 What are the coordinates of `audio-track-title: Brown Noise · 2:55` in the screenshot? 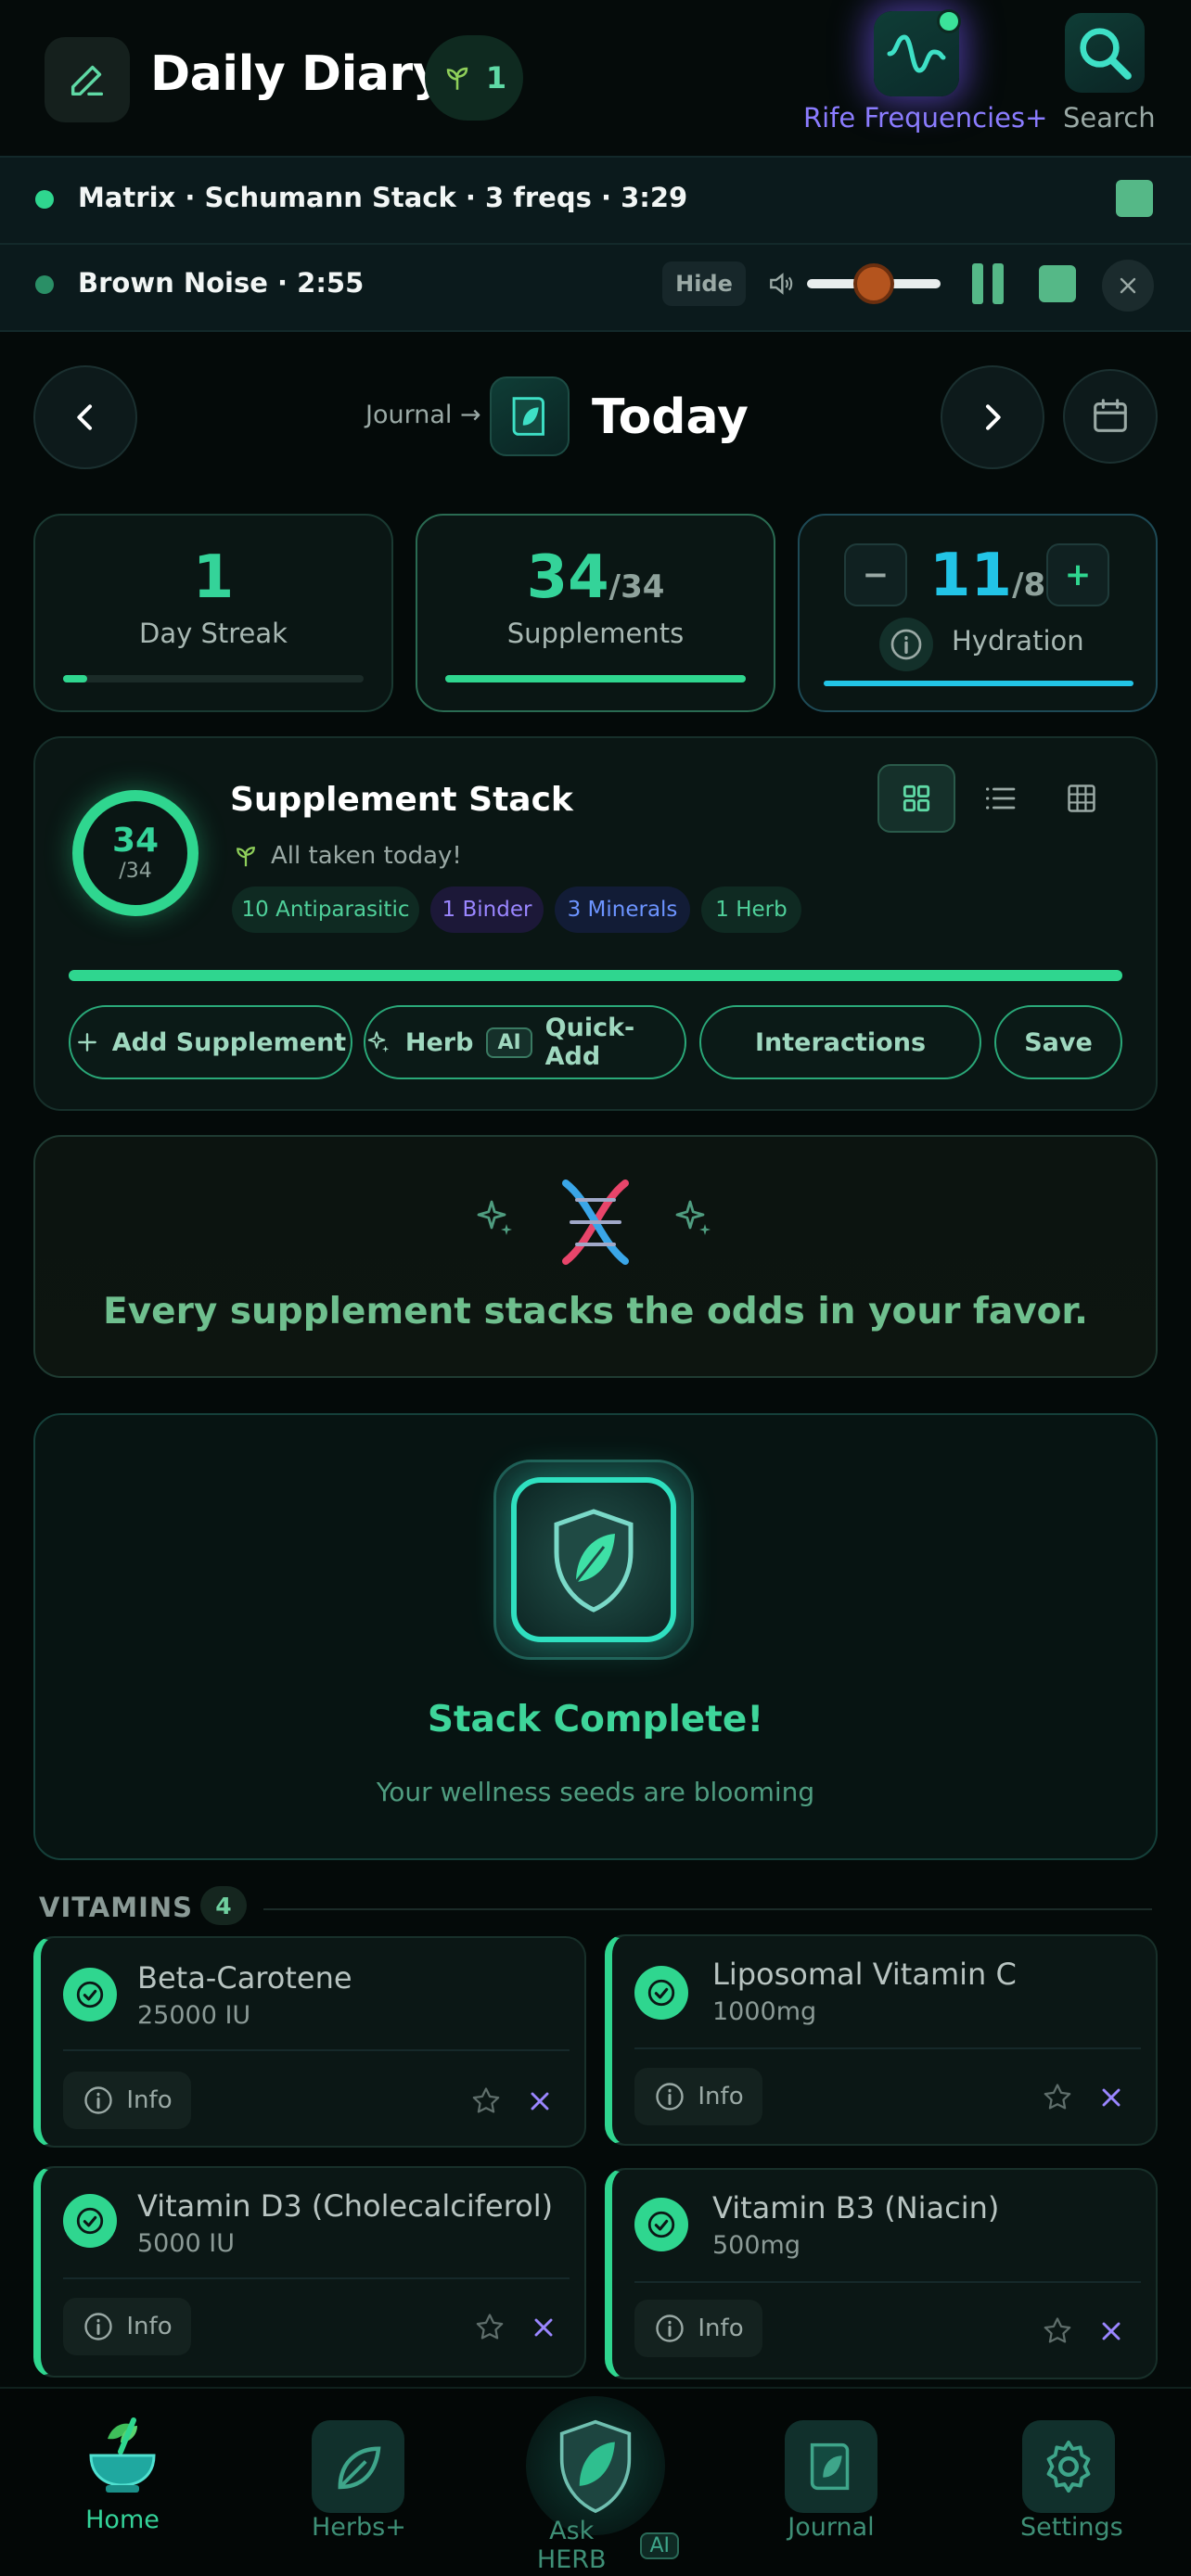 It's located at (222, 283).